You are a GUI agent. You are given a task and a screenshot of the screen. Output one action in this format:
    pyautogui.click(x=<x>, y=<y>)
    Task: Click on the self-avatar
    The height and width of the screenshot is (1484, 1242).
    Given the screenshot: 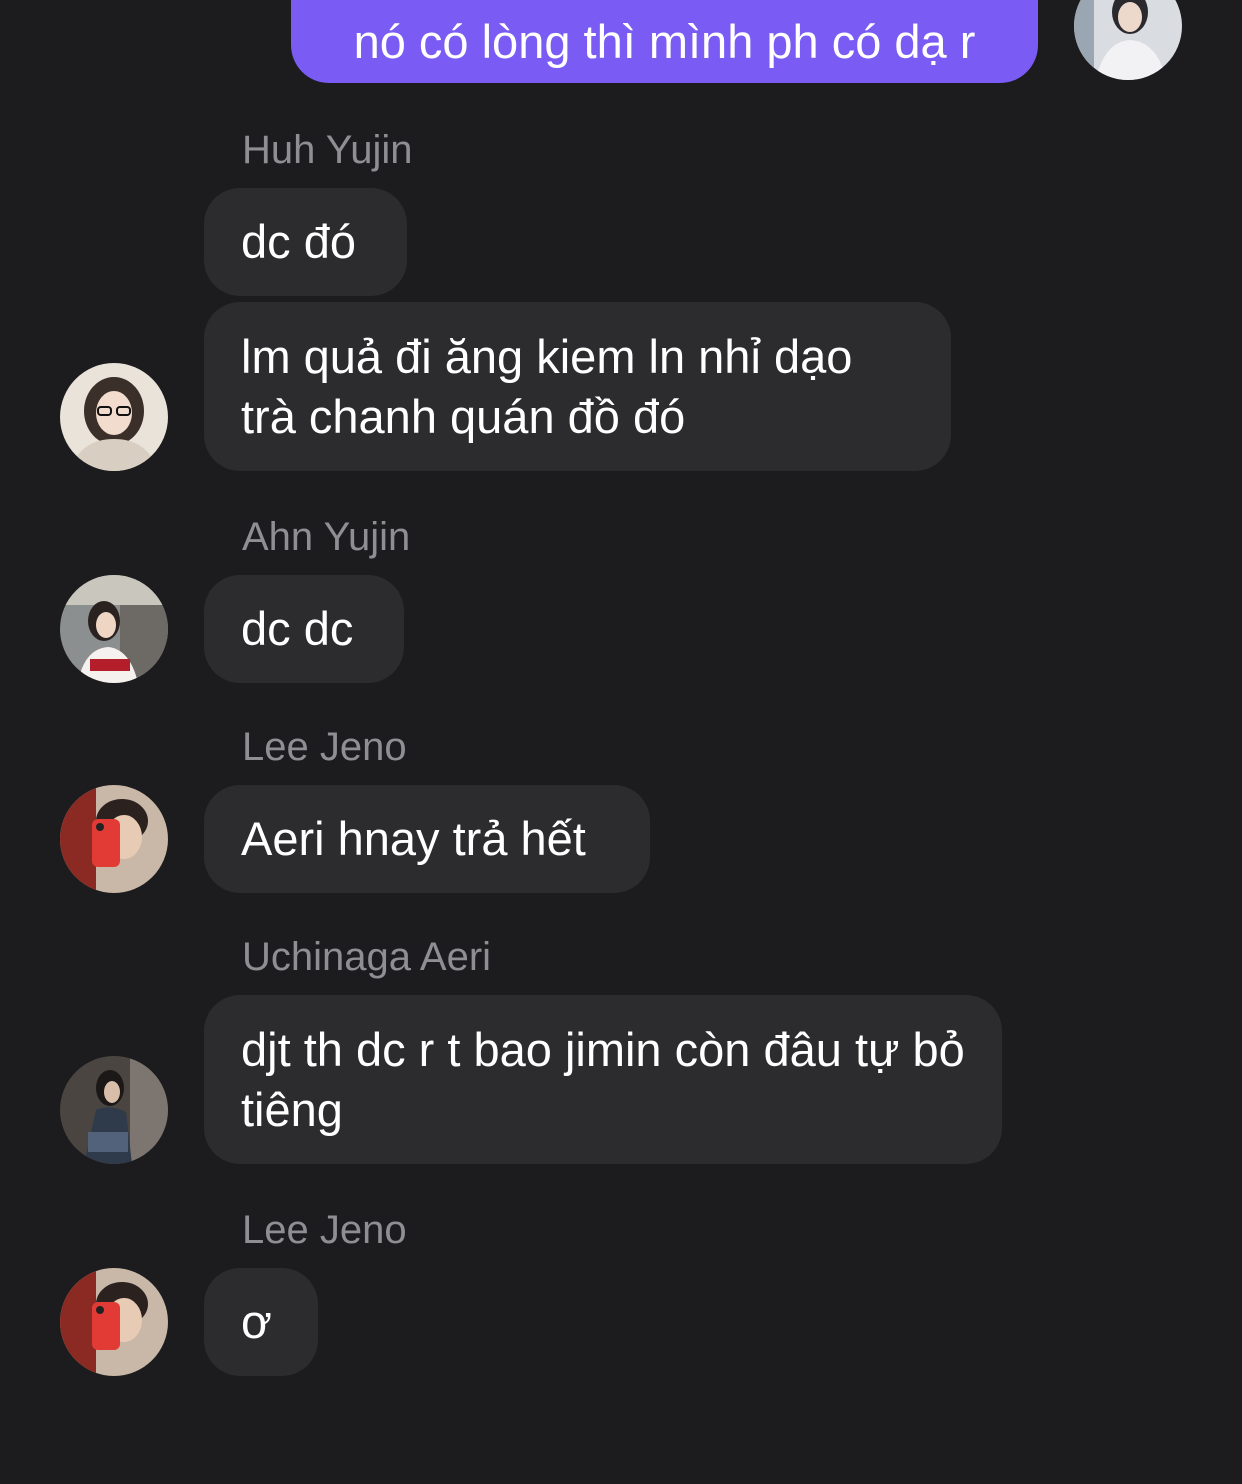 What is the action you would take?
    pyautogui.click(x=1128, y=40)
    